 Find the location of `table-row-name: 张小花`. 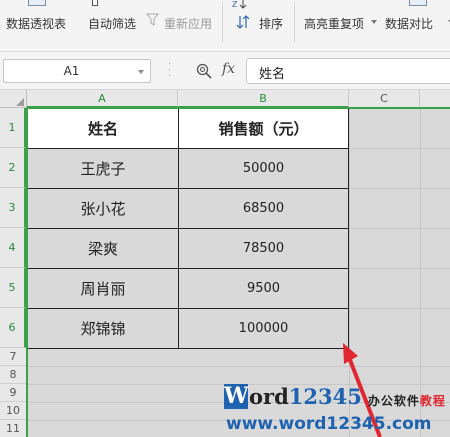

table-row-name: 张小花 is located at coordinates (103, 209).